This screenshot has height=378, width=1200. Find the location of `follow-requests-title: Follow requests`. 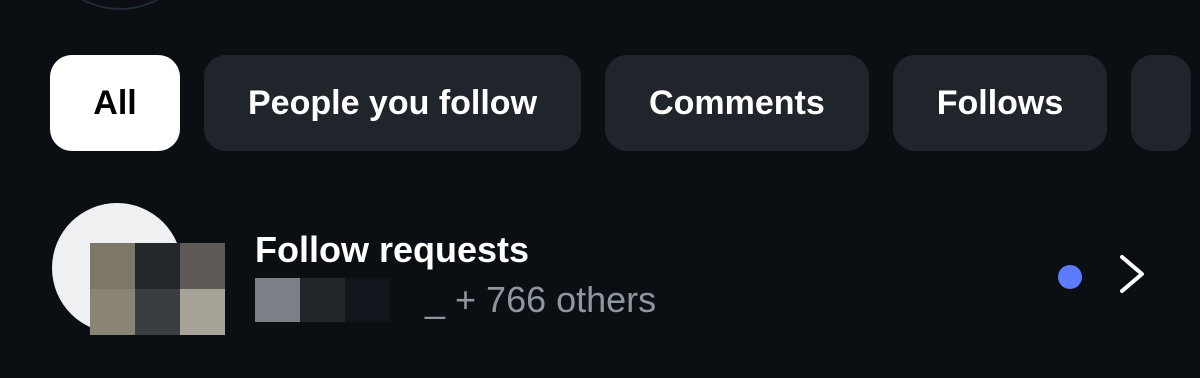

follow-requests-title: Follow requests is located at coordinates (392, 249).